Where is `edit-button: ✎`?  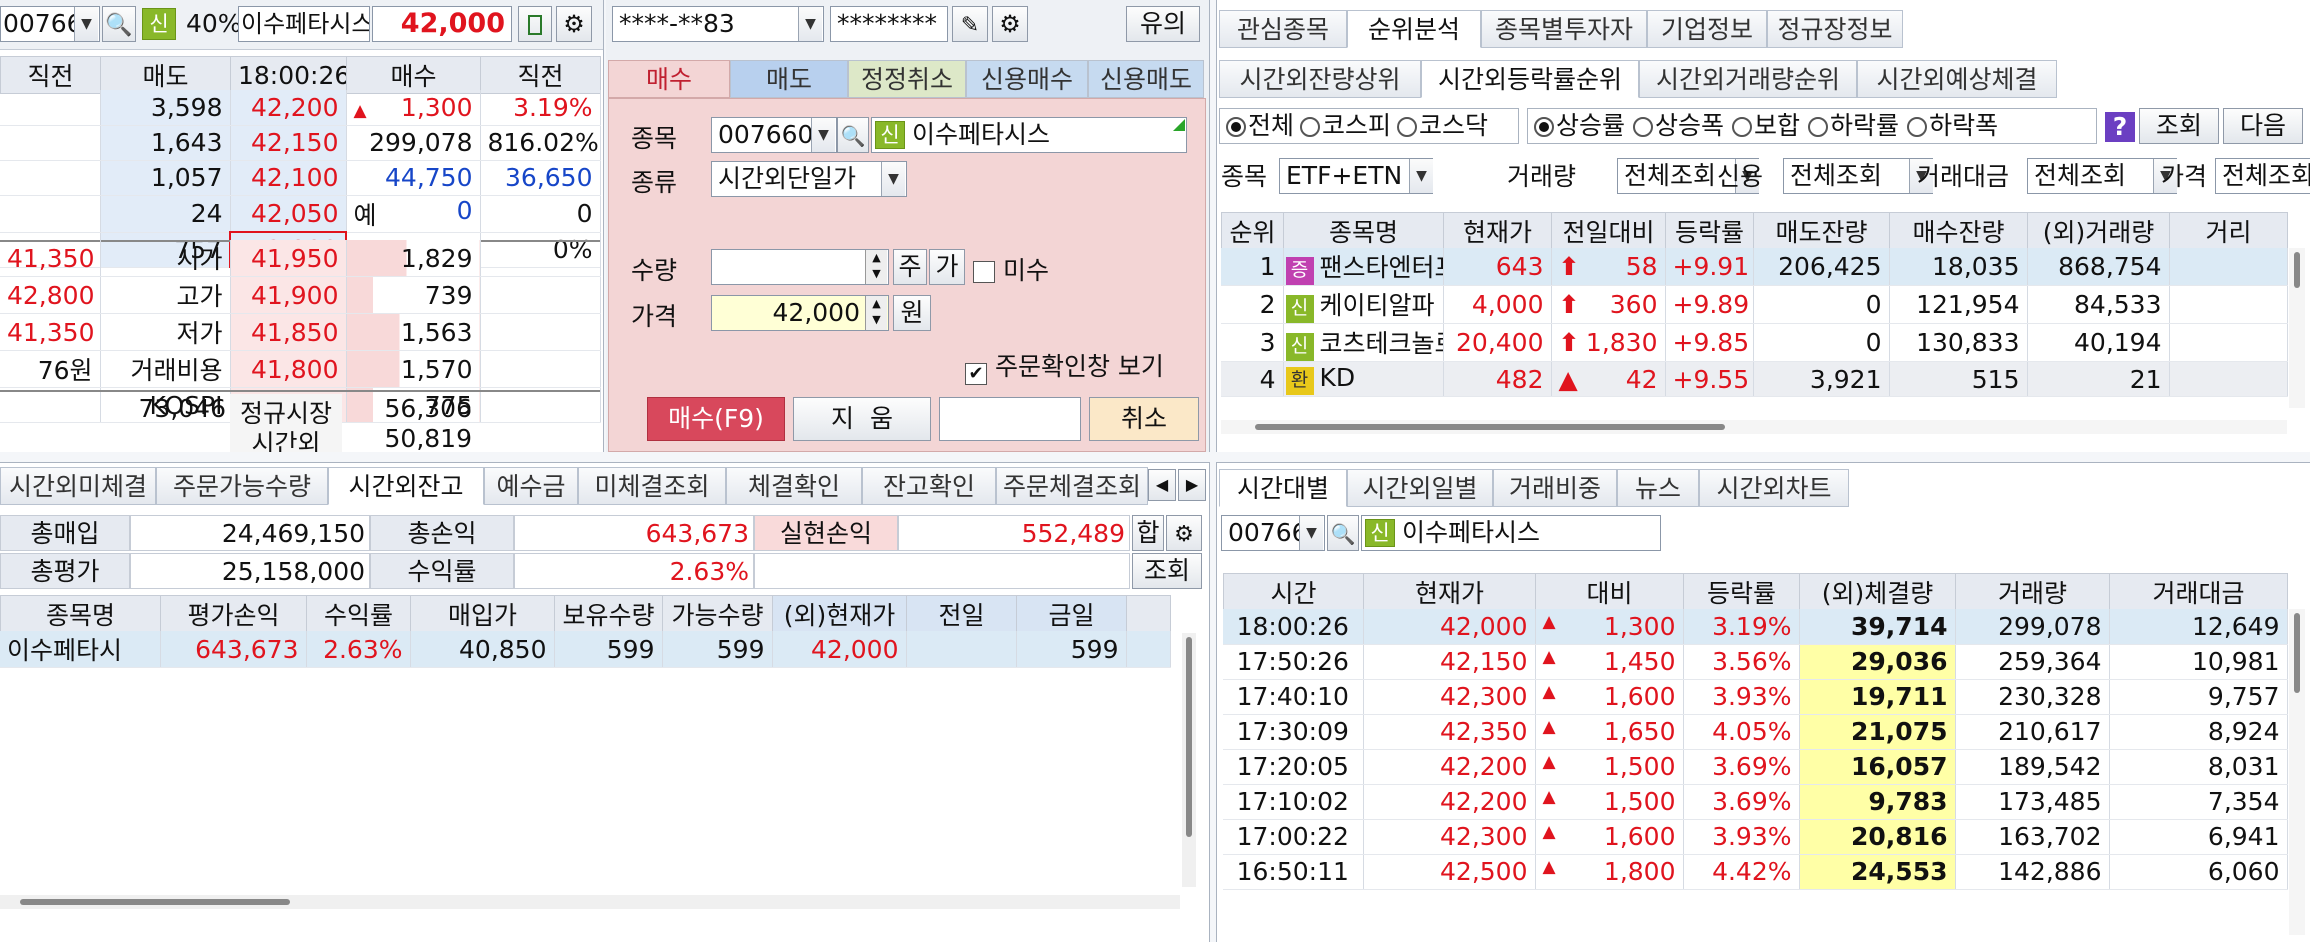
edit-button: ✎ is located at coordinates (970, 24).